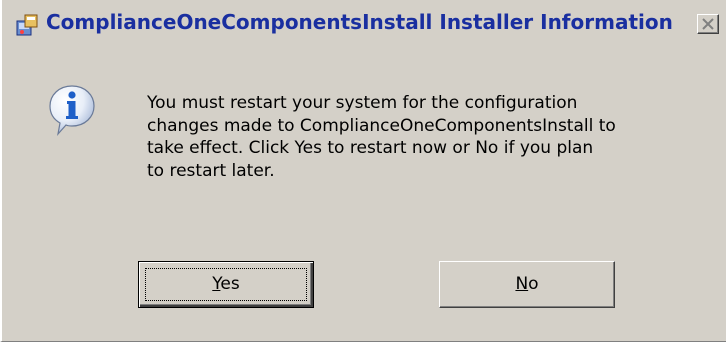  I want to click on message-line: to restart later., so click(211, 170).